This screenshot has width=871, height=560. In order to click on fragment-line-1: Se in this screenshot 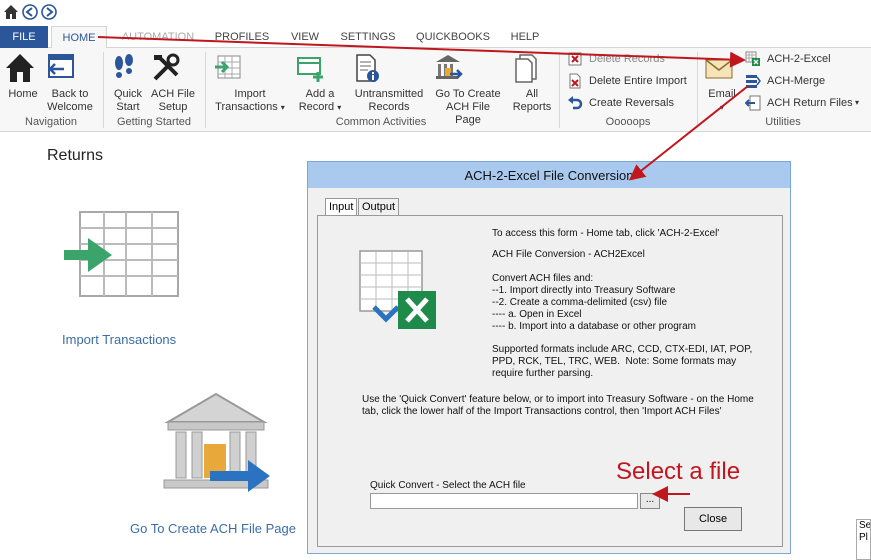, I will do `click(865, 525)`.